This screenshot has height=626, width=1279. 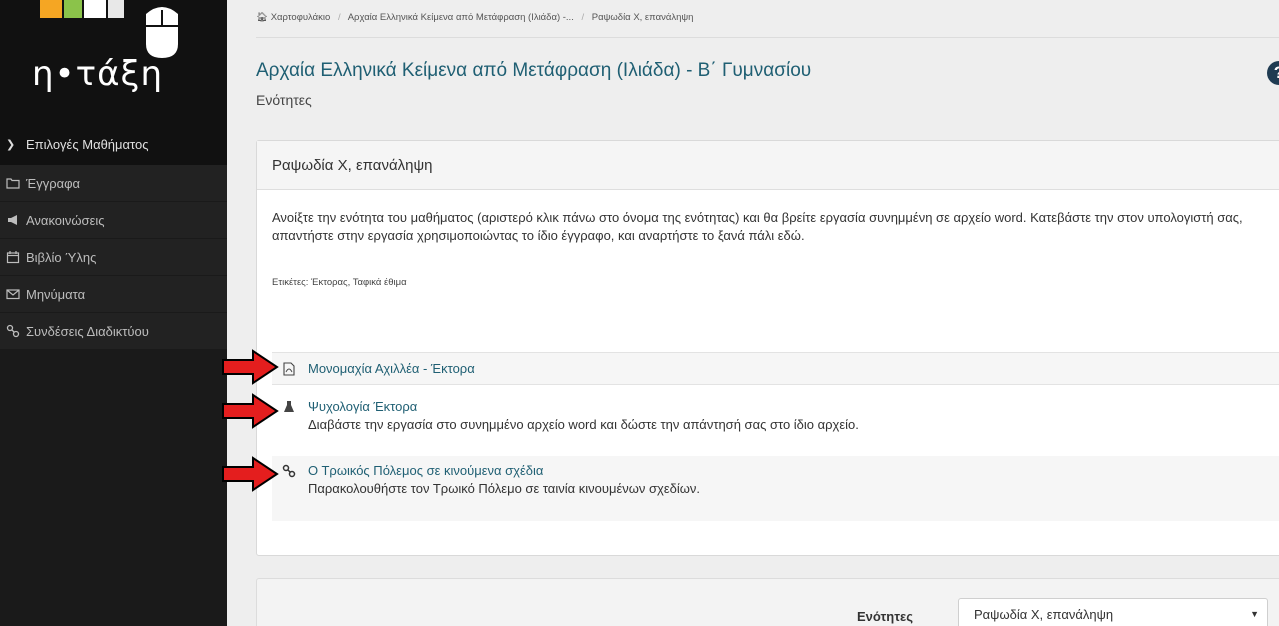 I want to click on pdf-icon, so click(x=289, y=368).